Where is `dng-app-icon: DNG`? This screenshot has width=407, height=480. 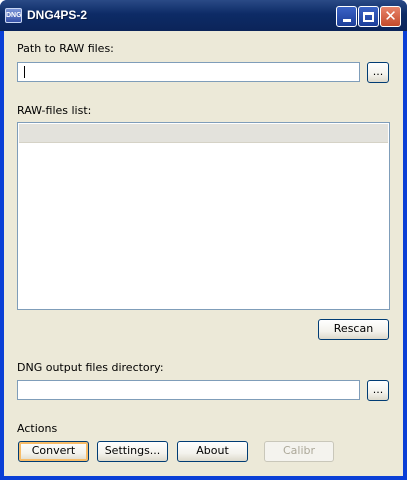
dng-app-icon: DNG is located at coordinates (13, 15).